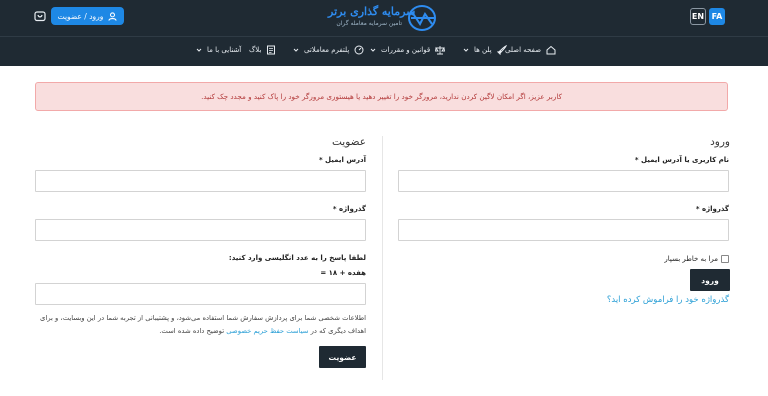 This screenshot has height=396, width=768. Describe the element at coordinates (192, 331) in the screenshot. I see `privacy-text-2: توضیح داده شده است.` at that location.